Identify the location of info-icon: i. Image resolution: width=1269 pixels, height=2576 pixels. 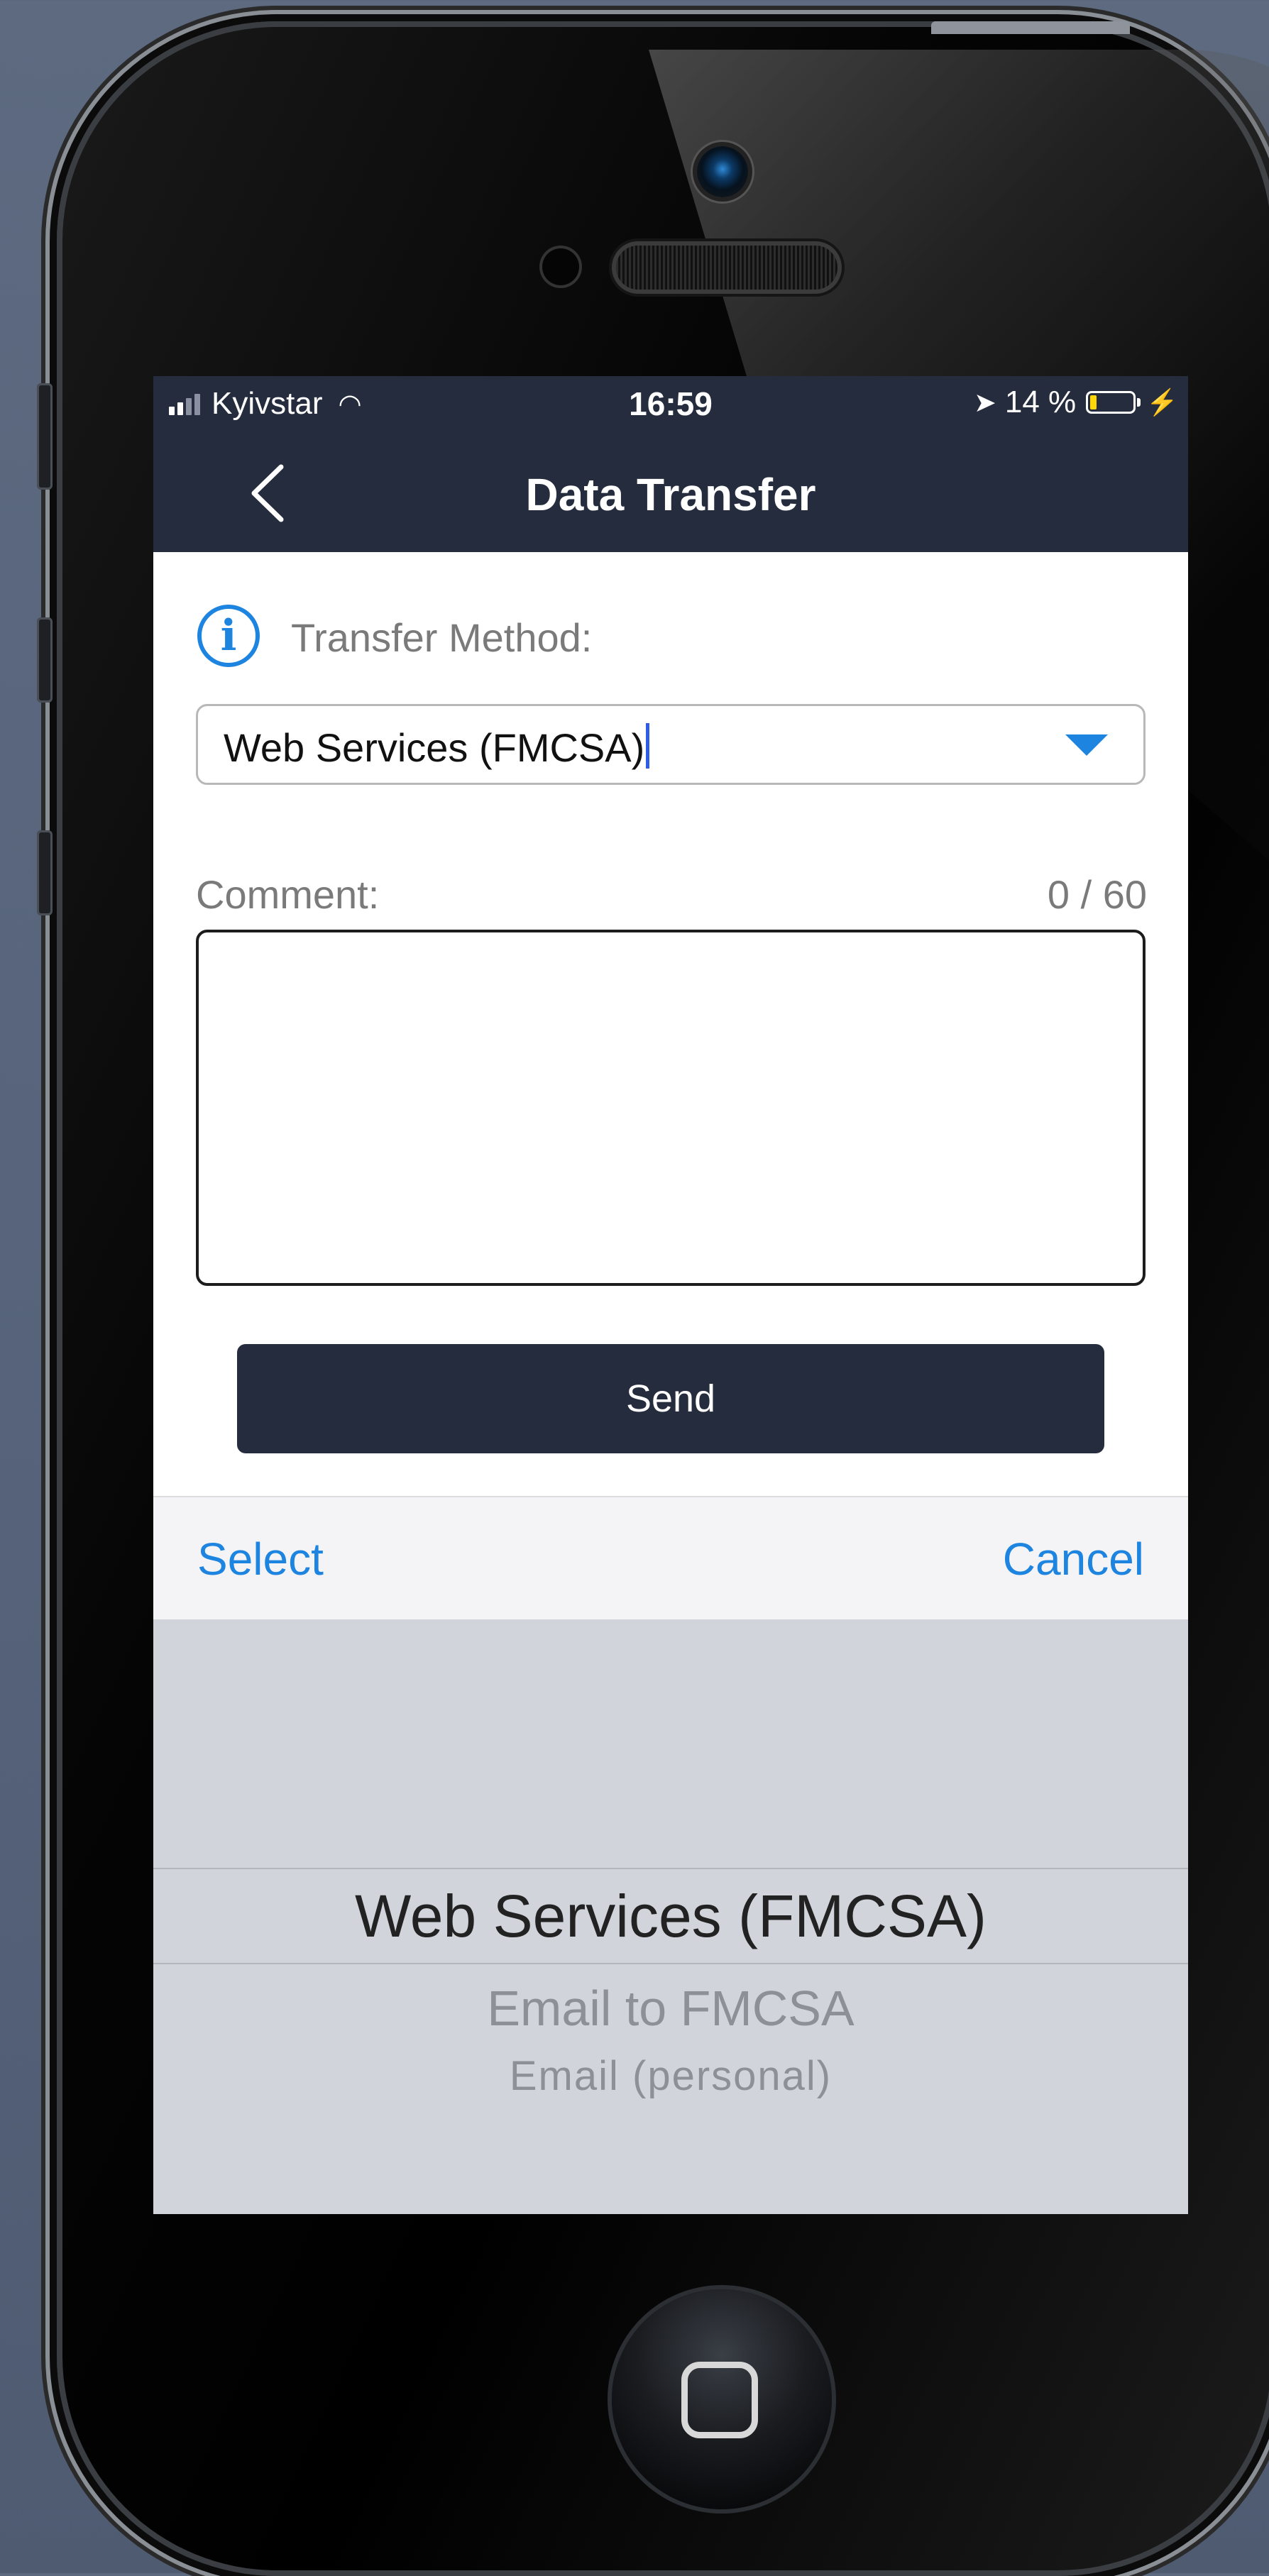
(228, 636).